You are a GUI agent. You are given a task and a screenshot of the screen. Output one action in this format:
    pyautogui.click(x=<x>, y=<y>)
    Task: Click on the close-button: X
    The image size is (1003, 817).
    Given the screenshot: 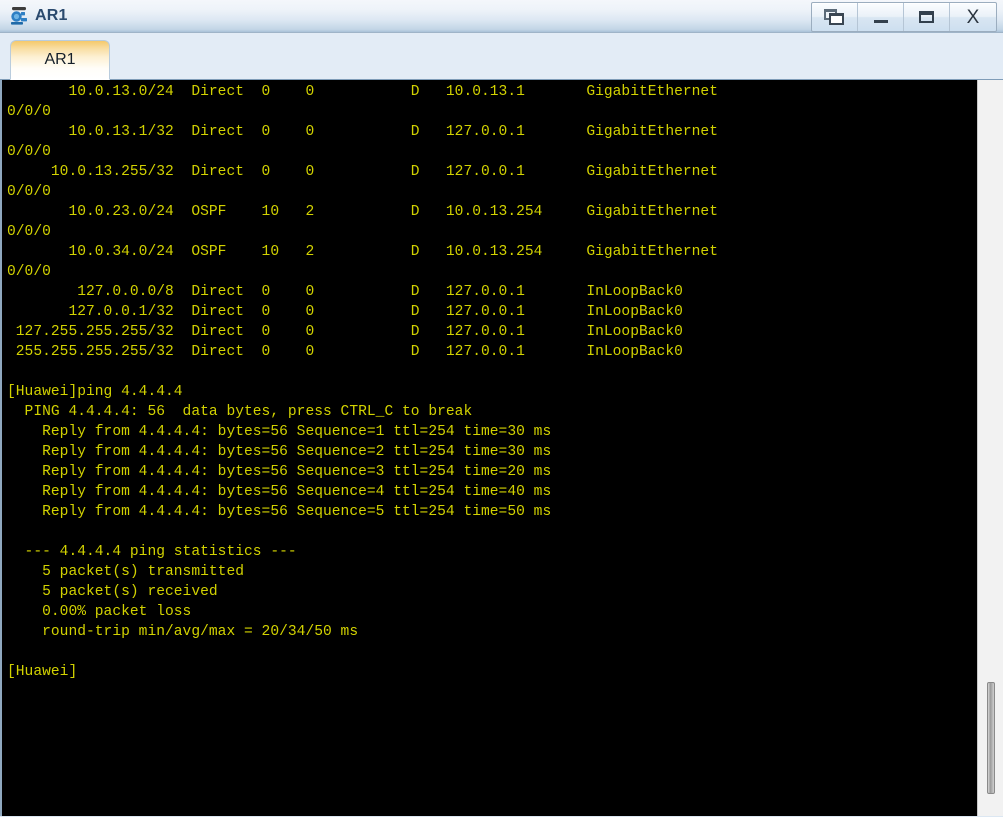 What is the action you would take?
    pyautogui.click(x=973, y=17)
    